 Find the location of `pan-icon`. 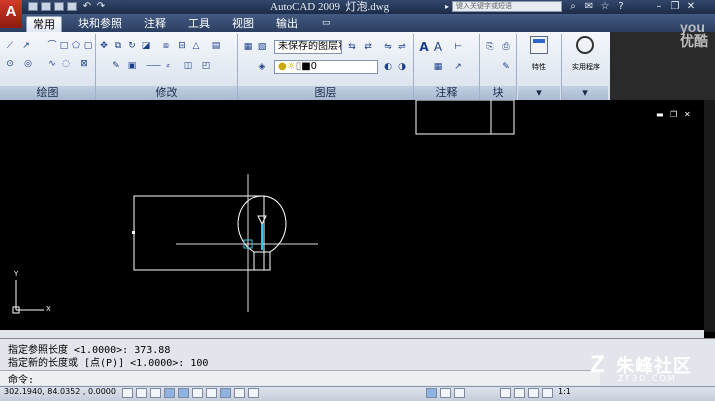

pan-icon is located at coordinates (505, 393).